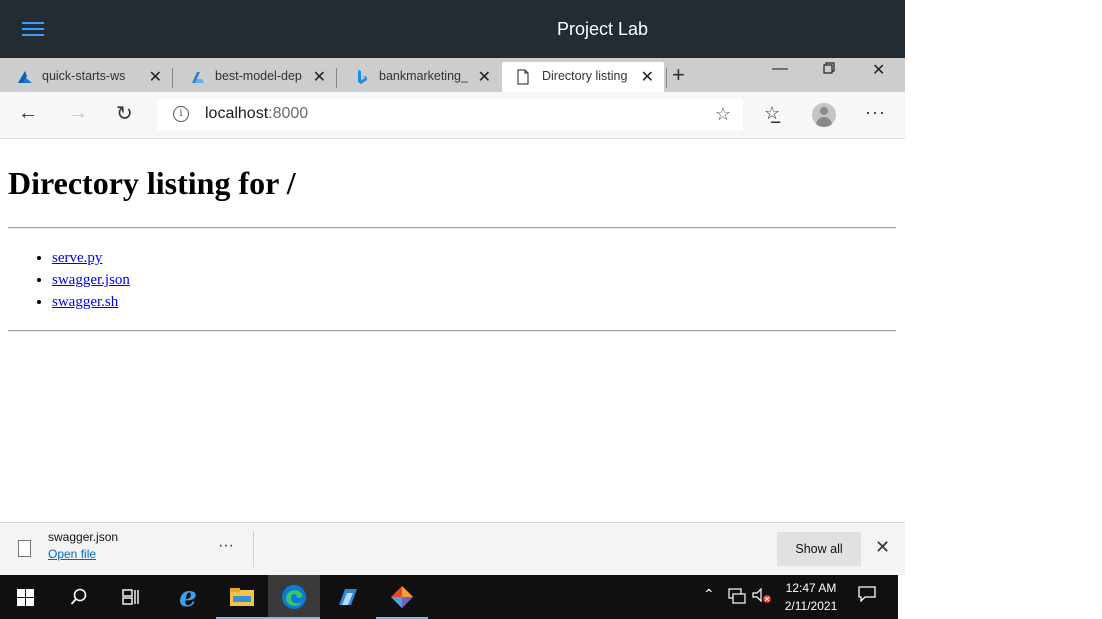  I want to click on close-download-bar-icon: ✕, so click(882, 547).